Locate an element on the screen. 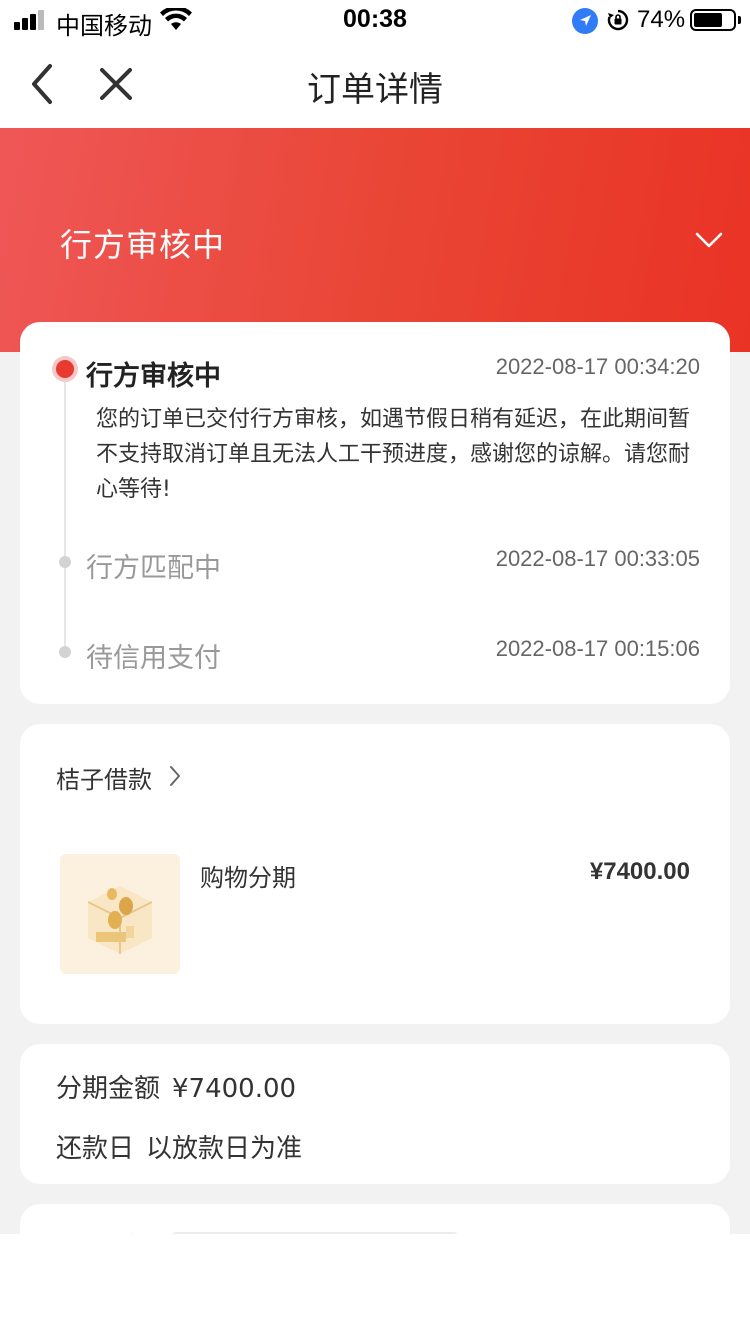  page-title: 订单详情 is located at coordinates (375, 90).